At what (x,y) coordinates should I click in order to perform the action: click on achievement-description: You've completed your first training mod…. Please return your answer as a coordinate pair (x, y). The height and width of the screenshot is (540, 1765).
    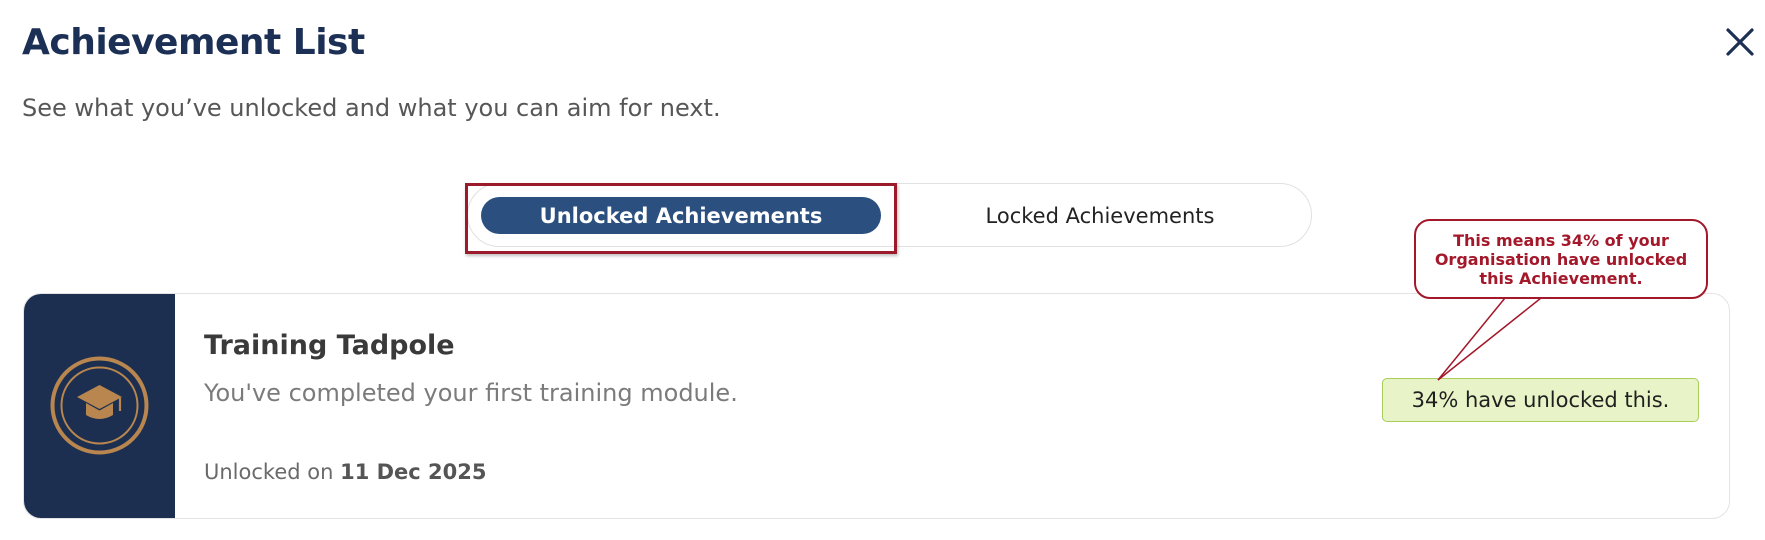
    Looking at the image, I should click on (471, 393).